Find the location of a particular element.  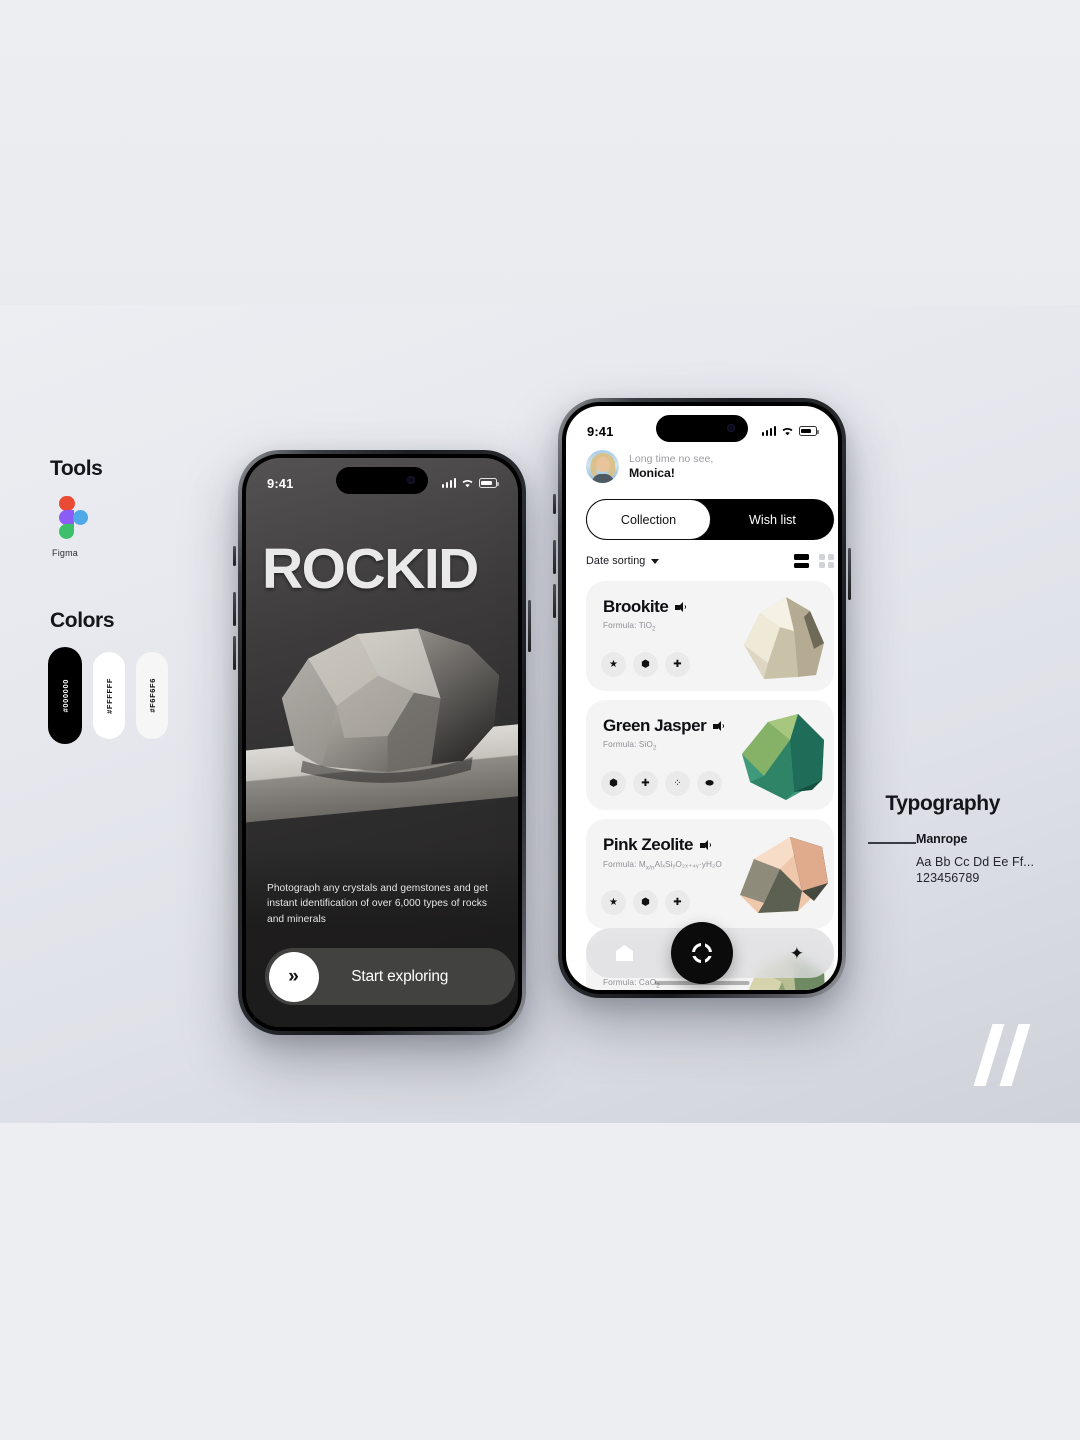

figma-logo-label: Figma is located at coordinates (65, 553).